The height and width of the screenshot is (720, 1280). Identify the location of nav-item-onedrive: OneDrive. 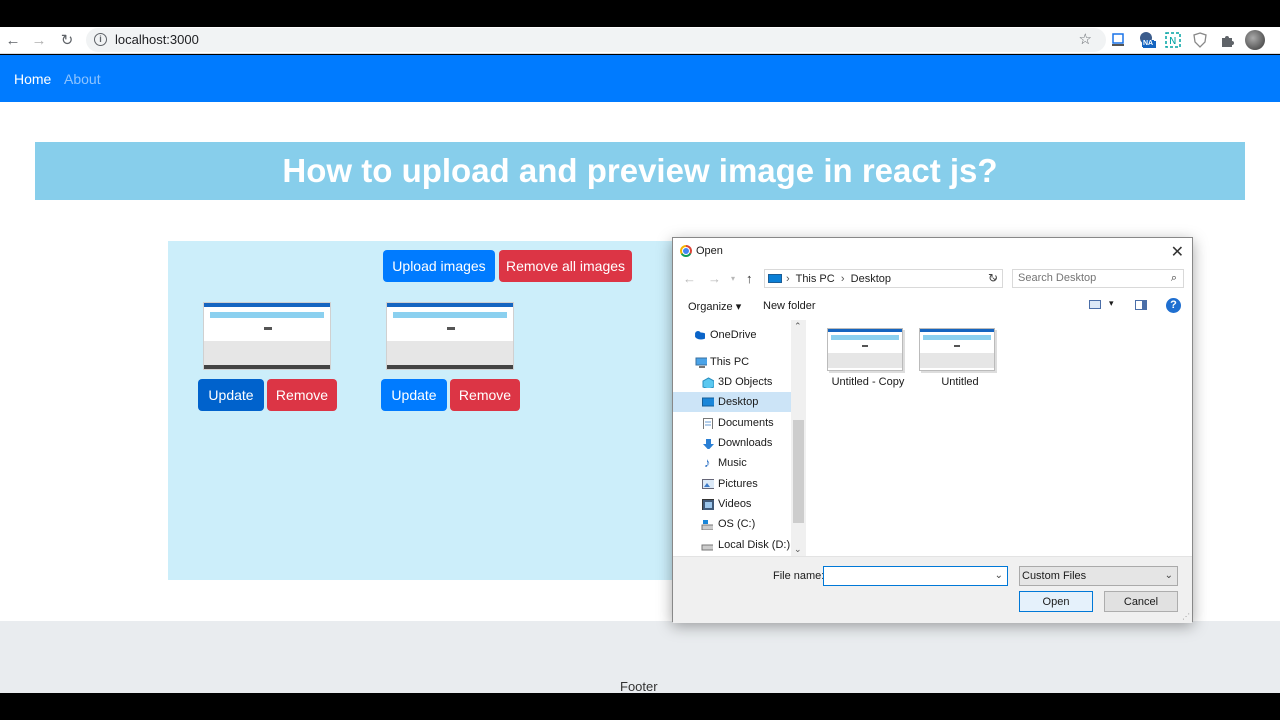
(732, 335).